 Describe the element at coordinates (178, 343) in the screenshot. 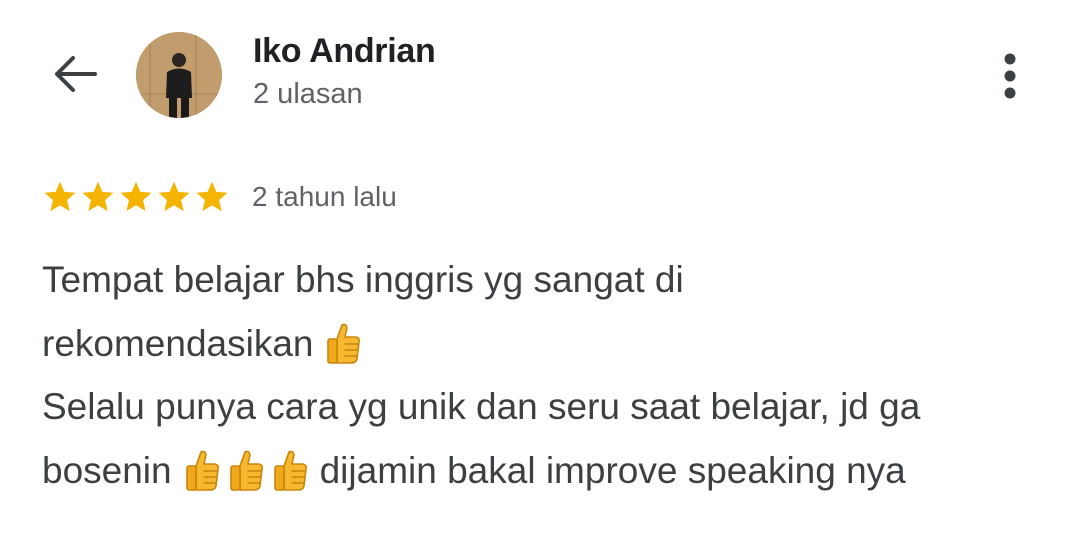

I see `review-text-segment: rekomendasikan` at that location.